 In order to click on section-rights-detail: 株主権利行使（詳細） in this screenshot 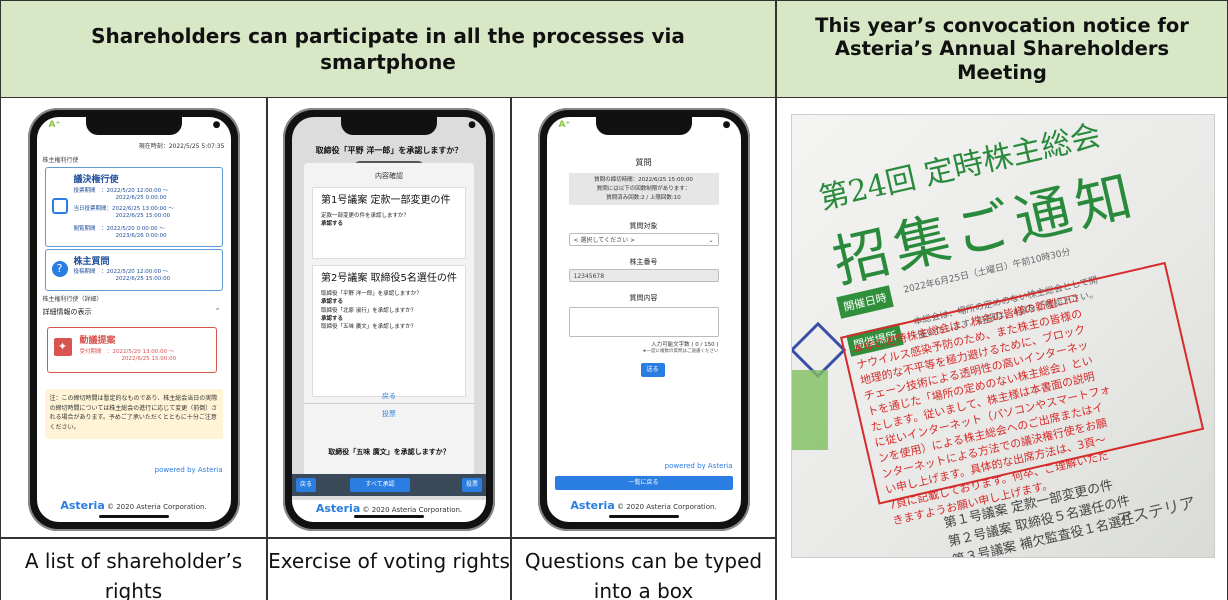, I will do `click(72, 299)`.